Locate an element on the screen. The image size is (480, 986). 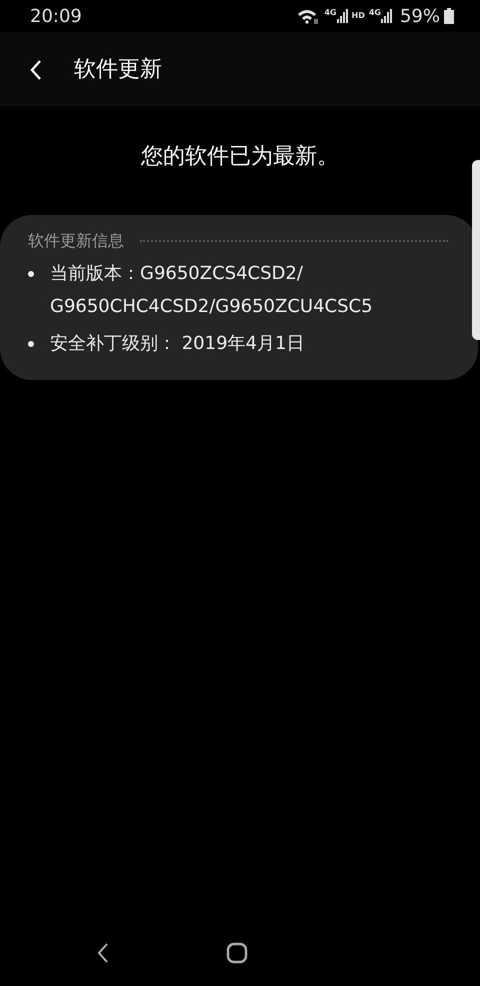
home-icon is located at coordinates (237, 952).